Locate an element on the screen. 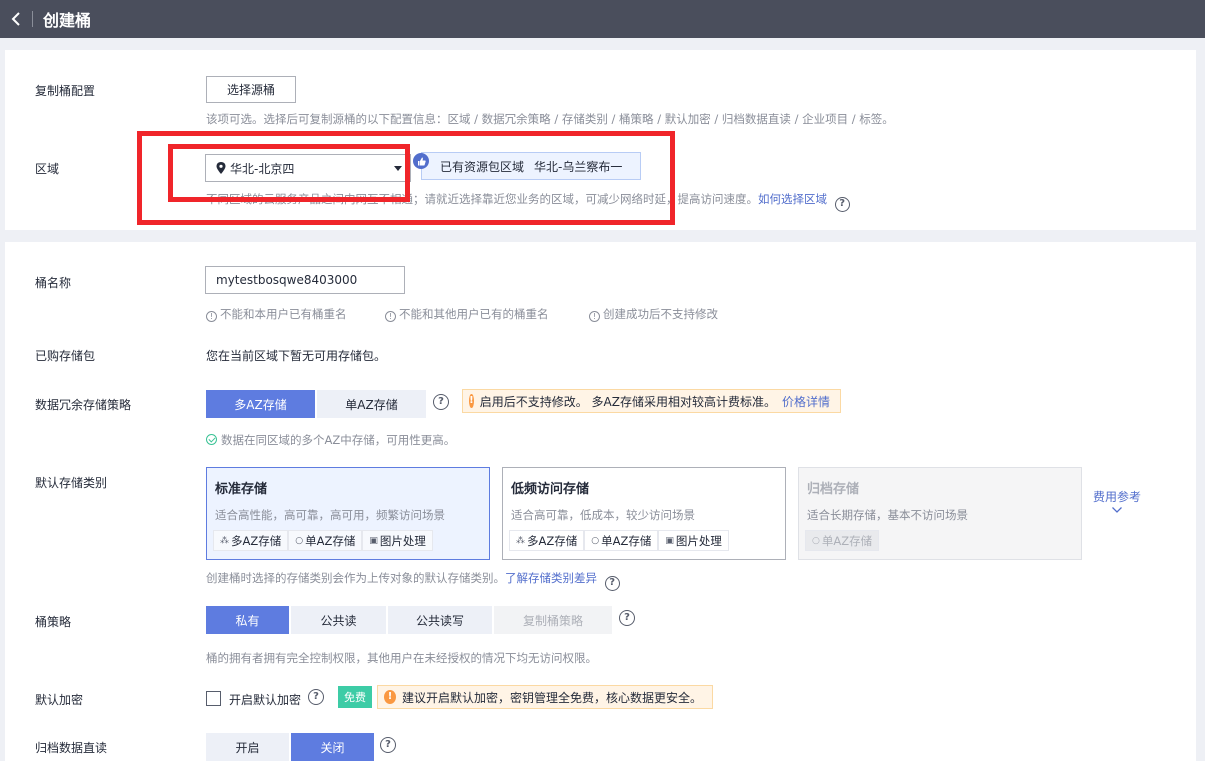 Image resolution: width=1205 pixels, height=761 pixels. region-label: 区域 is located at coordinates (47, 169).